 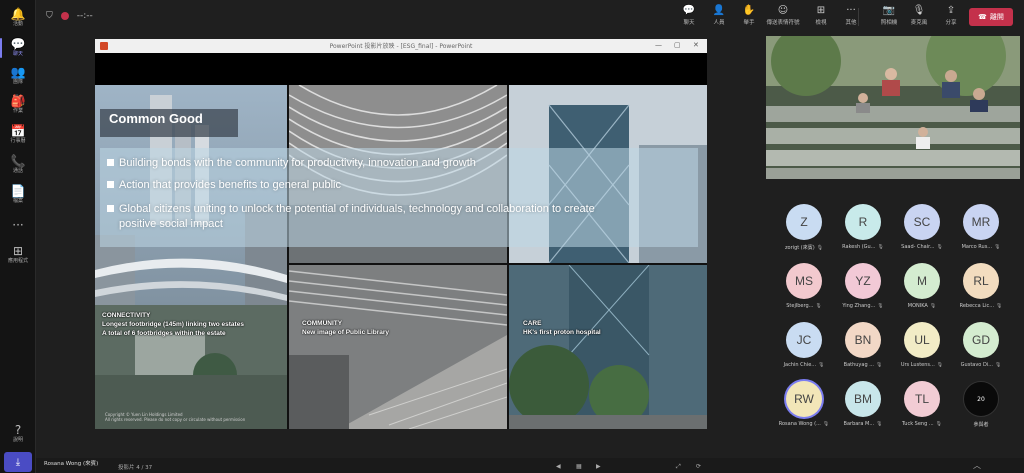 What do you see at coordinates (749, 10) in the screenshot?
I see `raise-hand-icon: ✋` at bounding box center [749, 10].